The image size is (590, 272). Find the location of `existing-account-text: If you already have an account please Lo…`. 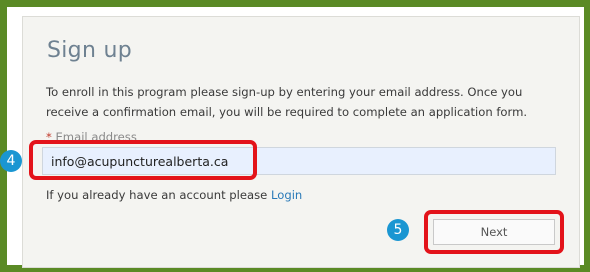

existing-account-text: If you already have an account please Lo… is located at coordinates (174, 195).